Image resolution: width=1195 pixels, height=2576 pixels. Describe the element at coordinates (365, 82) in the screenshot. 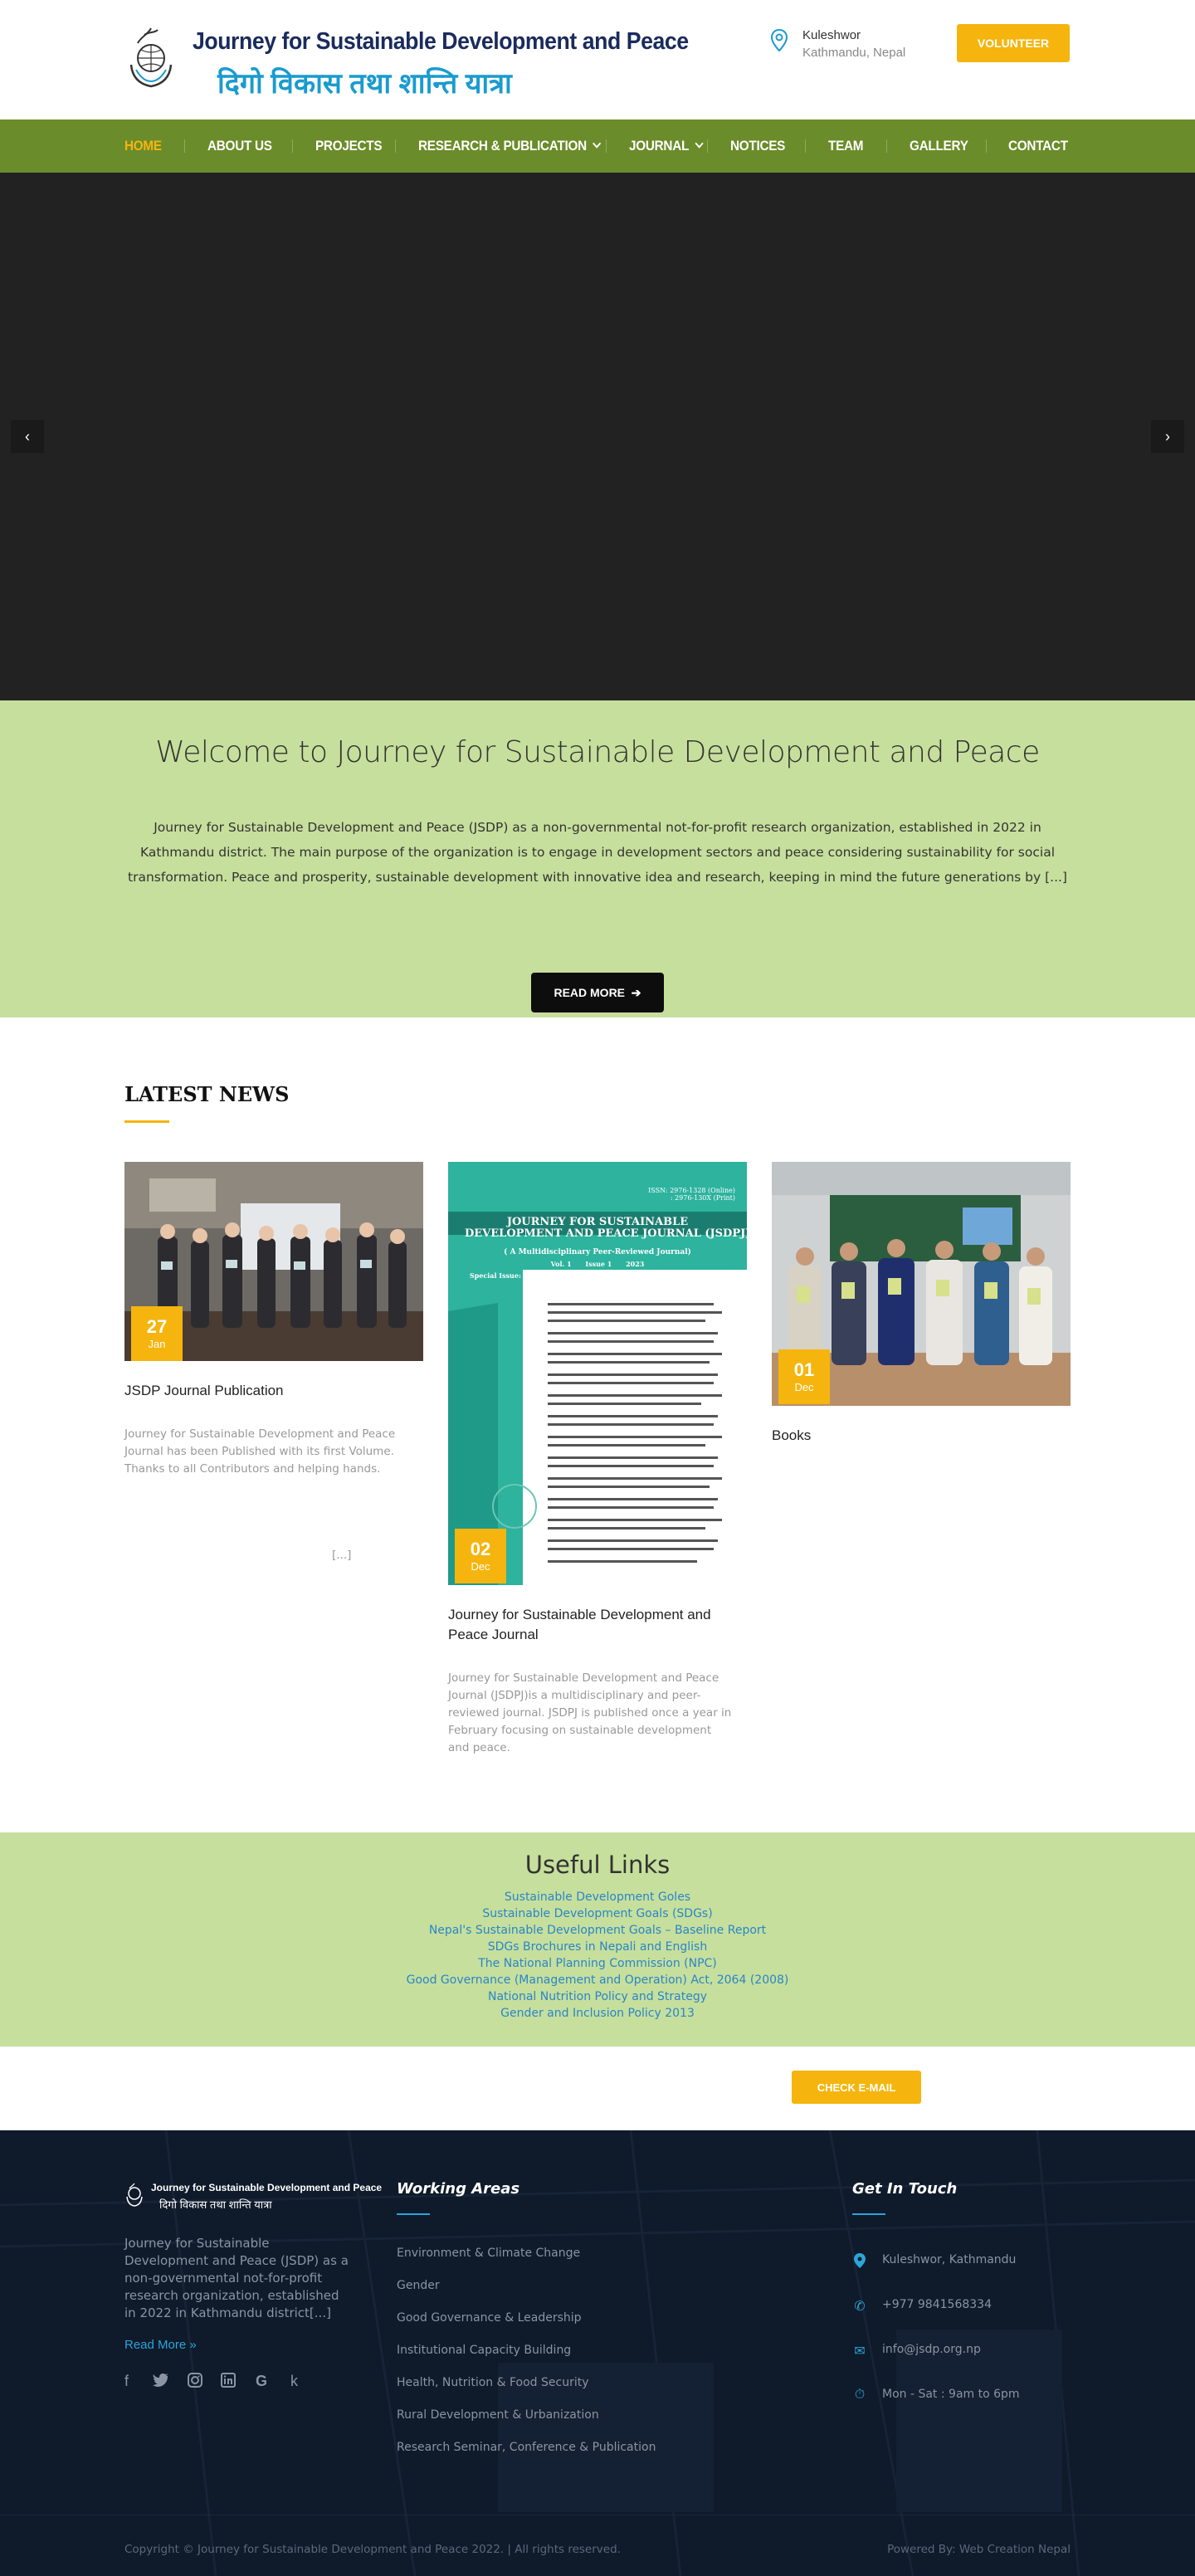

I see `logo-text-nepali: दिगो विकास तथा शान्ति यात्रा` at that location.